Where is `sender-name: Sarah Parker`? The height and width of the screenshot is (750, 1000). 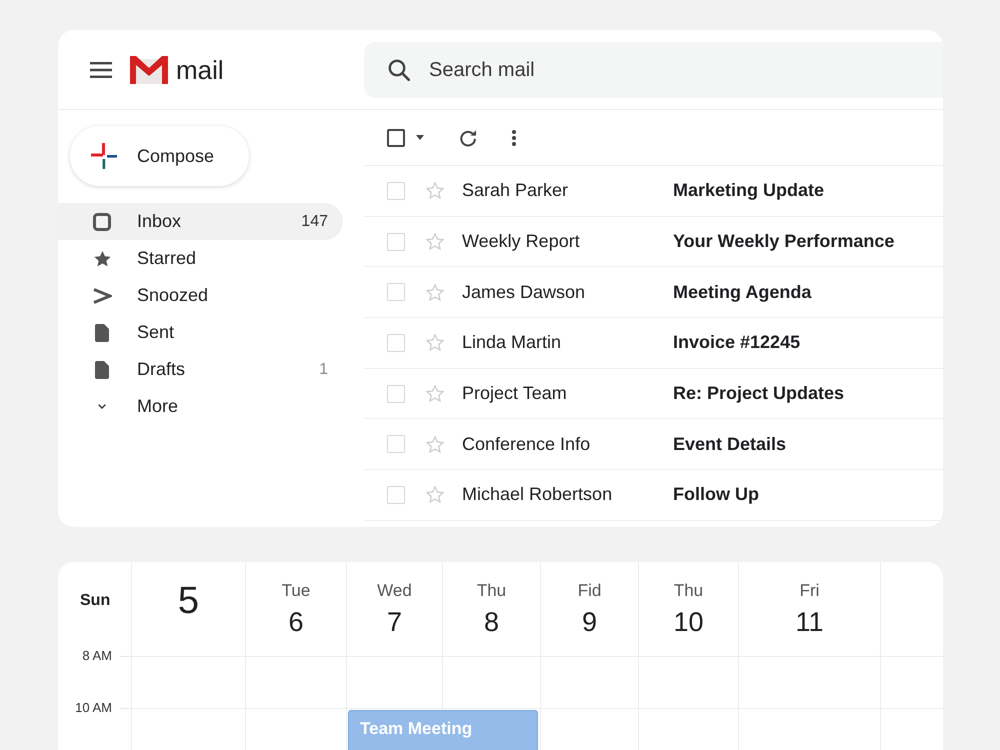
sender-name: Sarah Parker is located at coordinates (516, 190).